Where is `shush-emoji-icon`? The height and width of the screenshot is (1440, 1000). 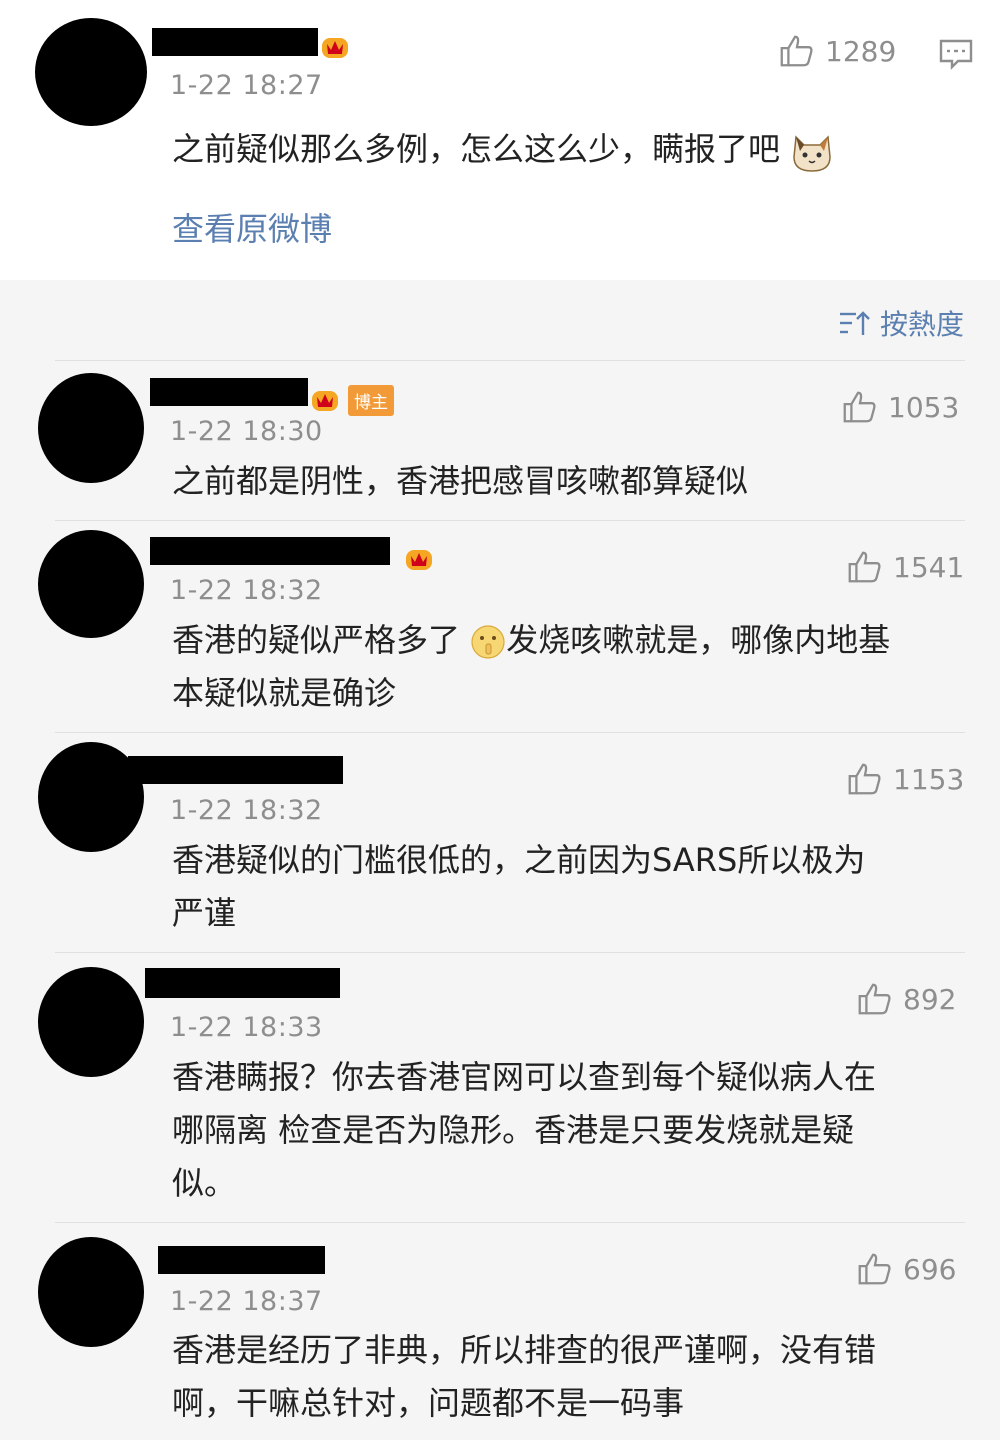
shush-emoji-icon is located at coordinates (488, 642).